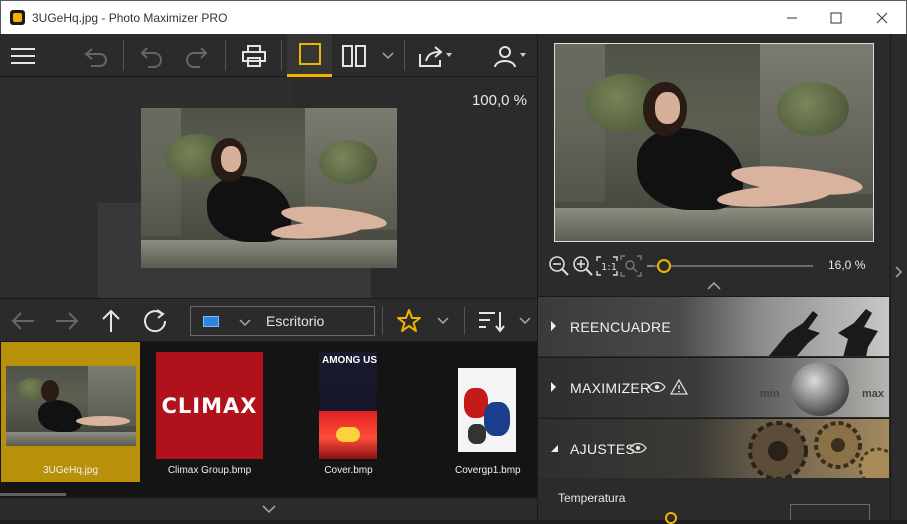 The image size is (907, 524). I want to click on thumbnail-caption: Cover.bmp, so click(348, 470).